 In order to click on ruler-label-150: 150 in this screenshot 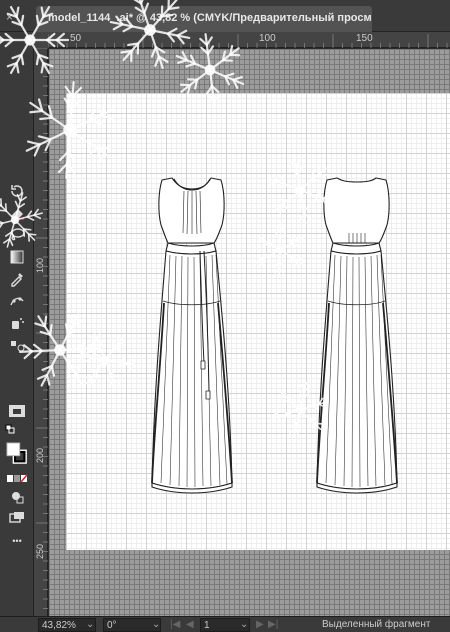, I will do `click(364, 38)`.